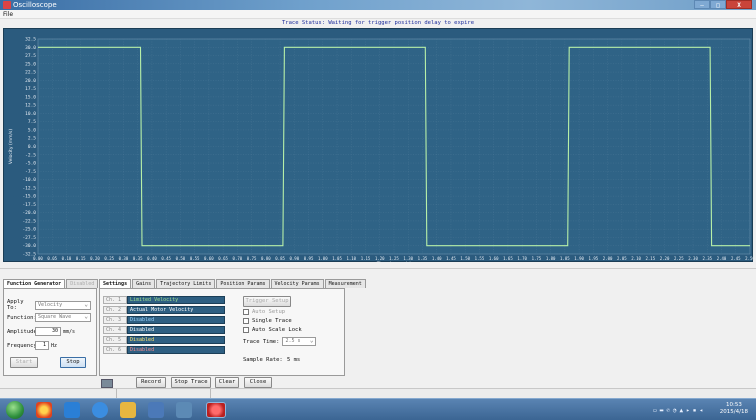 Image resolution: width=756 pixels, height=420 pixels. Describe the element at coordinates (29, 213) in the screenshot. I see `y-tick-label: -20.0` at that location.